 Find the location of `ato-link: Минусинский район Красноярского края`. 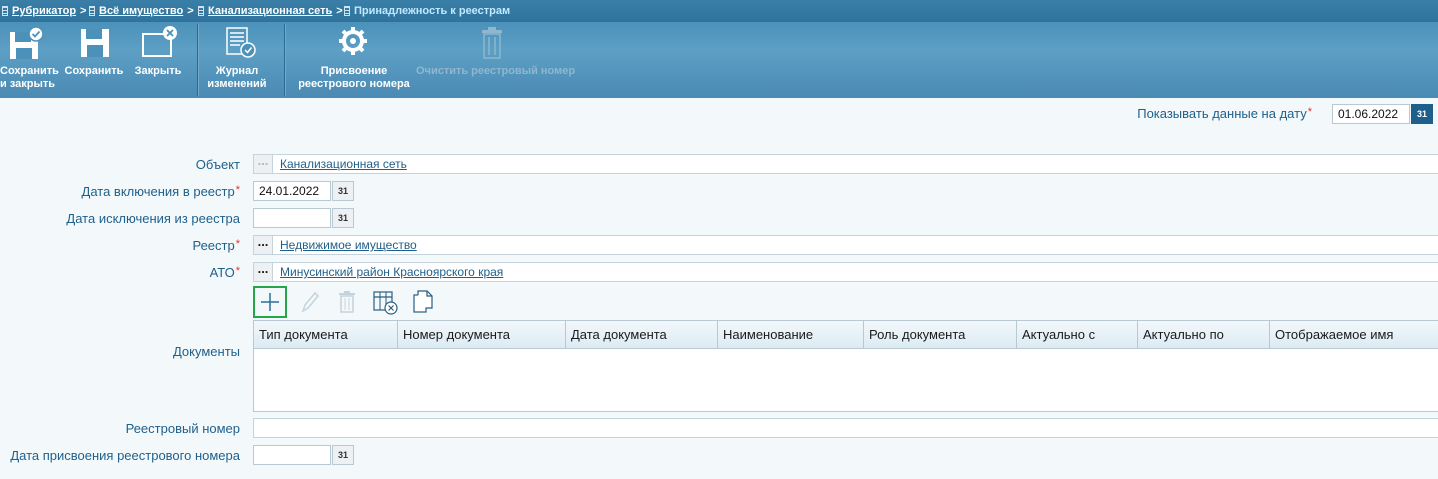

ato-link: Минусинский район Красноярского края is located at coordinates (391, 272).